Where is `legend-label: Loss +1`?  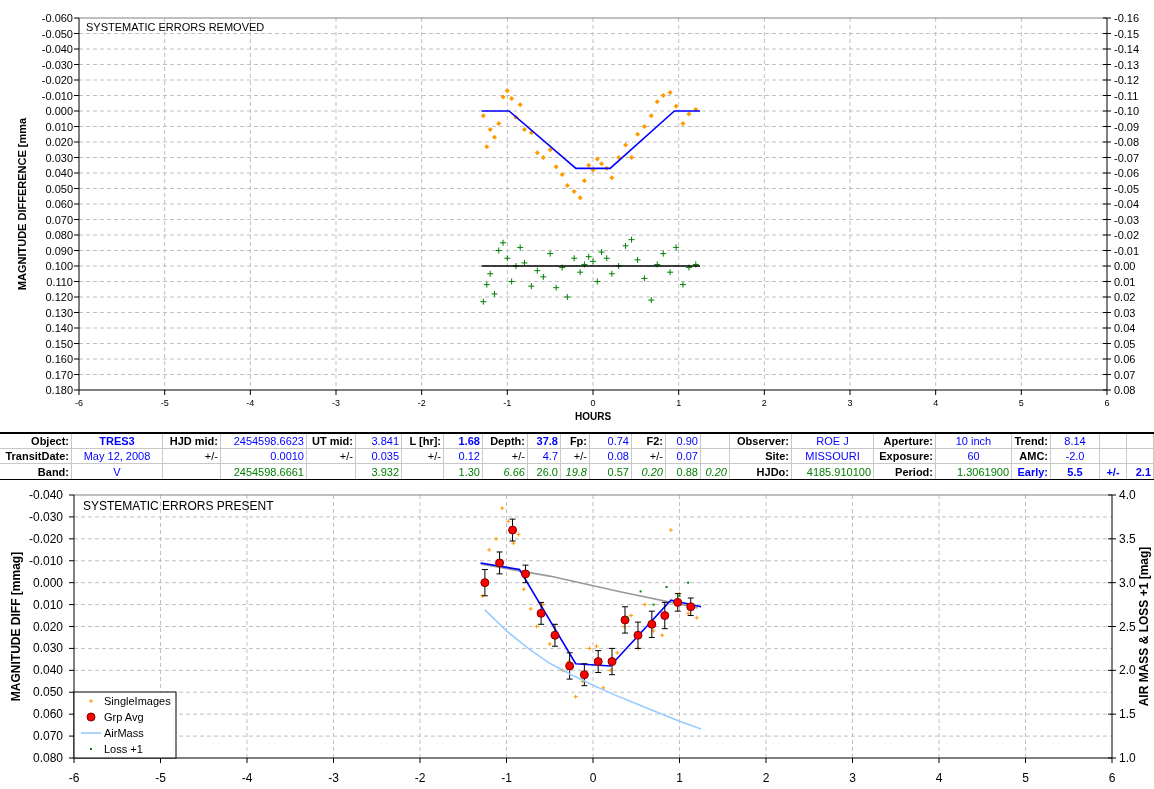
legend-label: Loss +1 is located at coordinates (123, 749).